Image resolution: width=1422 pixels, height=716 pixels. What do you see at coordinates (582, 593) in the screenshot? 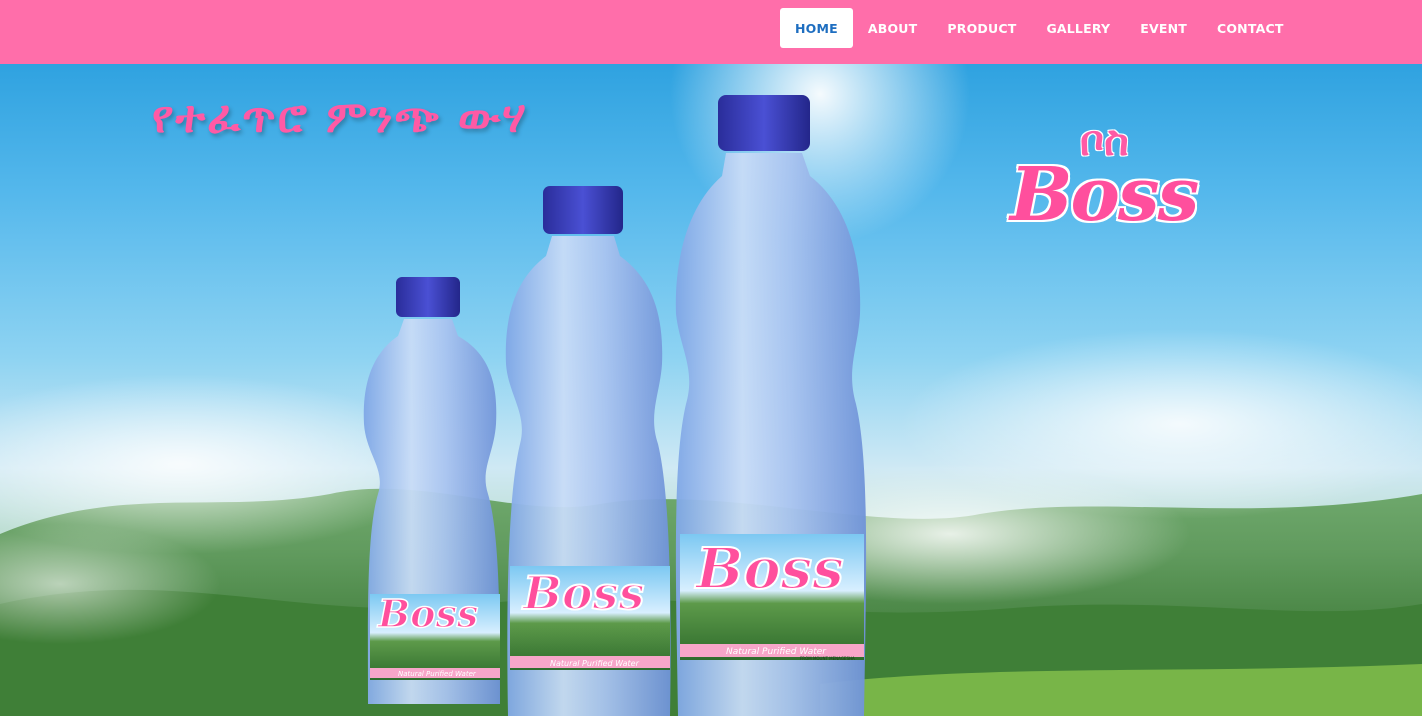
I see `bottle-medium-brand: Boss` at bounding box center [582, 593].